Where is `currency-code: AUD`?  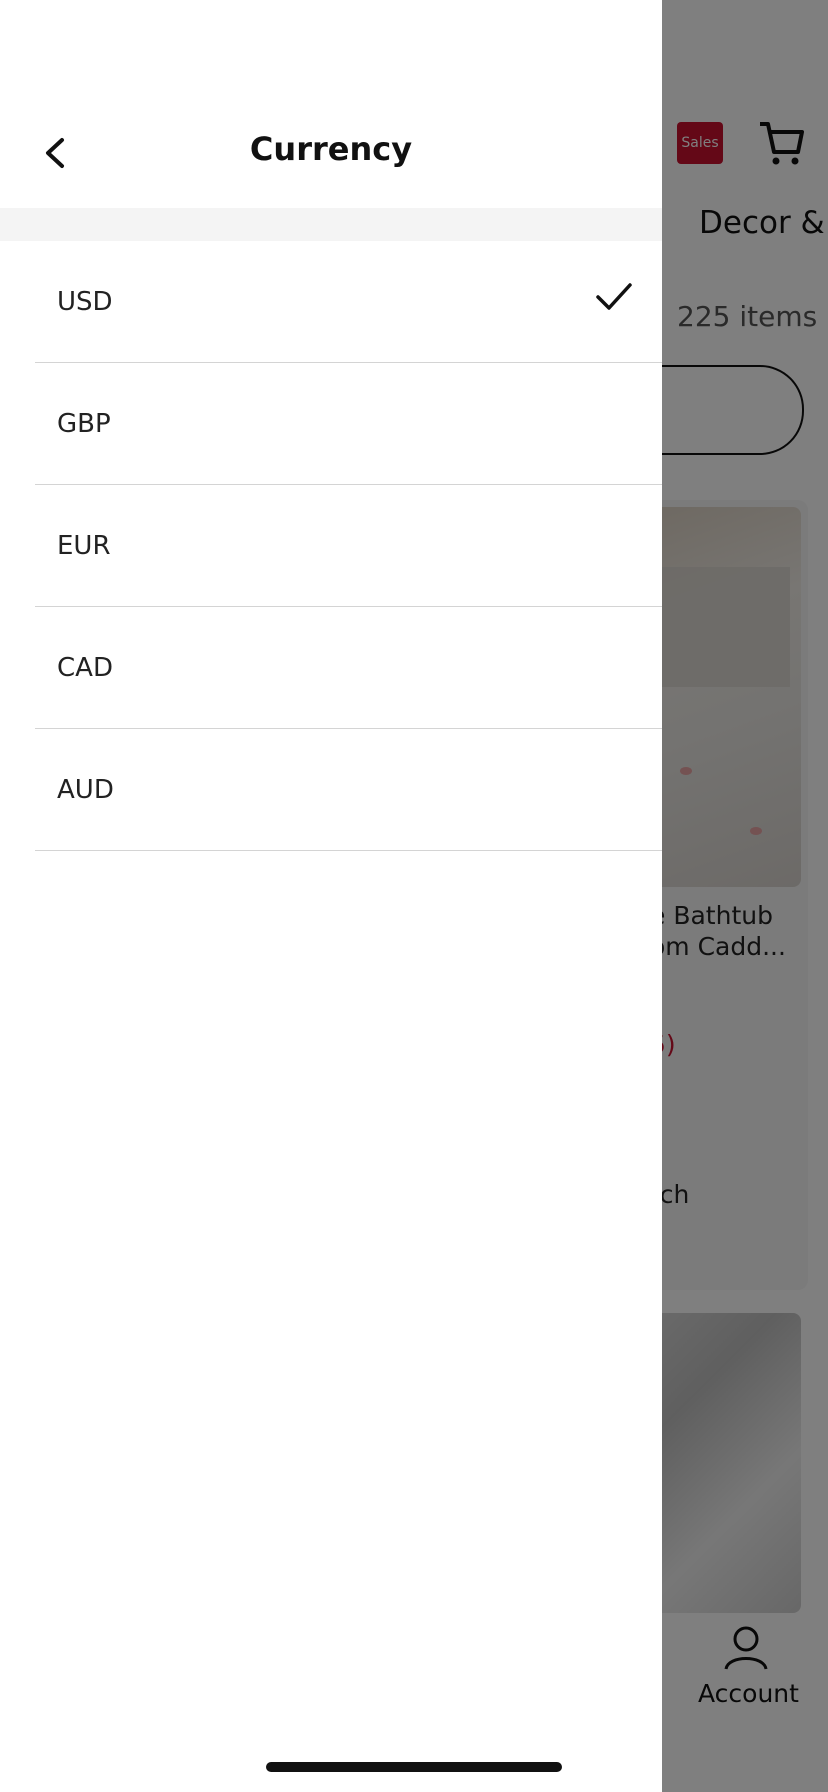
currency-code: AUD is located at coordinates (85, 789).